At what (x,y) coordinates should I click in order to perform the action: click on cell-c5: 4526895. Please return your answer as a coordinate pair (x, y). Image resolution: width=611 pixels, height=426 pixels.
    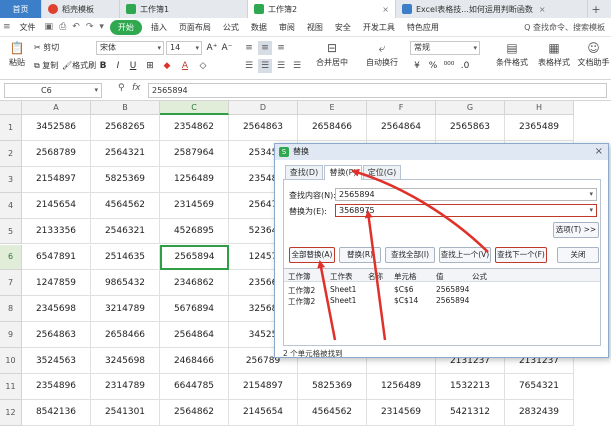
    Looking at the image, I should click on (194, 231).